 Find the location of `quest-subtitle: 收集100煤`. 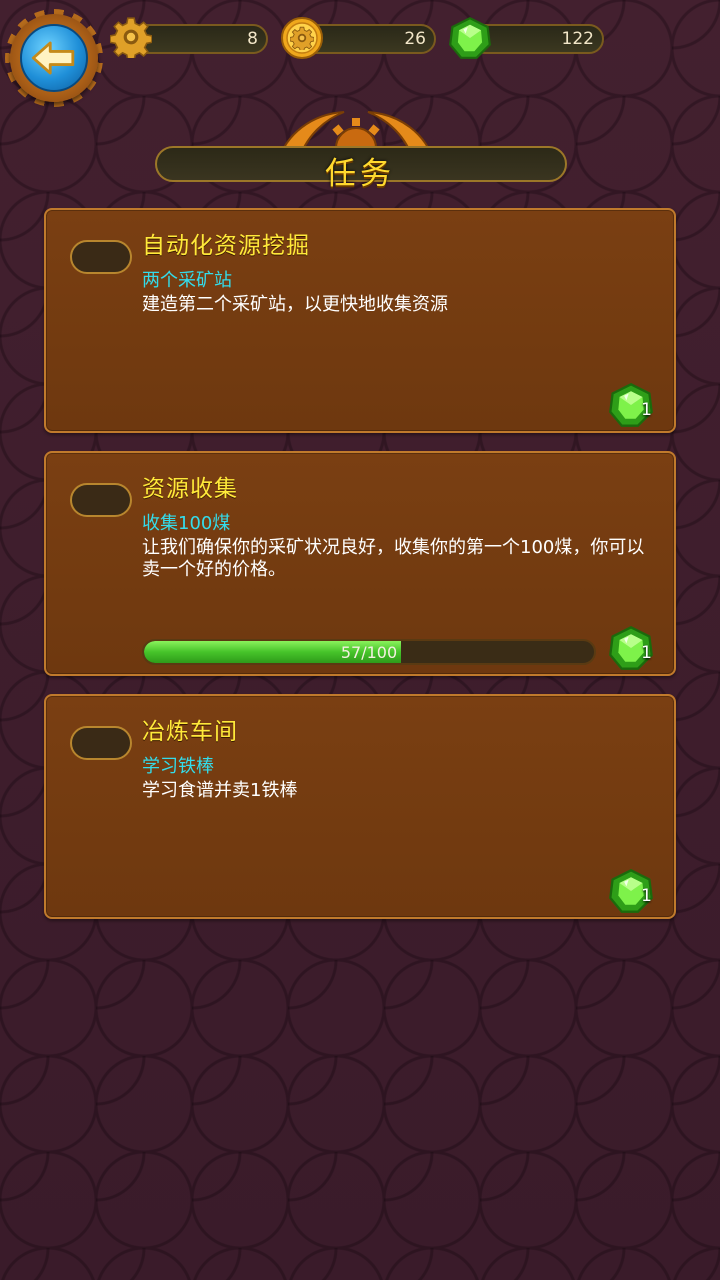

quest-subtitle: 收集100煤 is located at coordinates (186, 523).